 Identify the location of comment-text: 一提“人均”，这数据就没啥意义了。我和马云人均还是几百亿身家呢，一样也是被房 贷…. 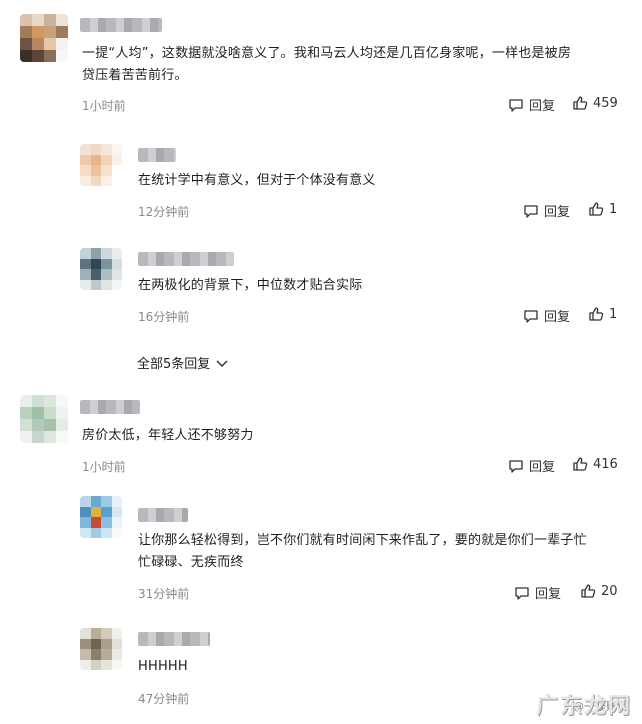
(354, 65).